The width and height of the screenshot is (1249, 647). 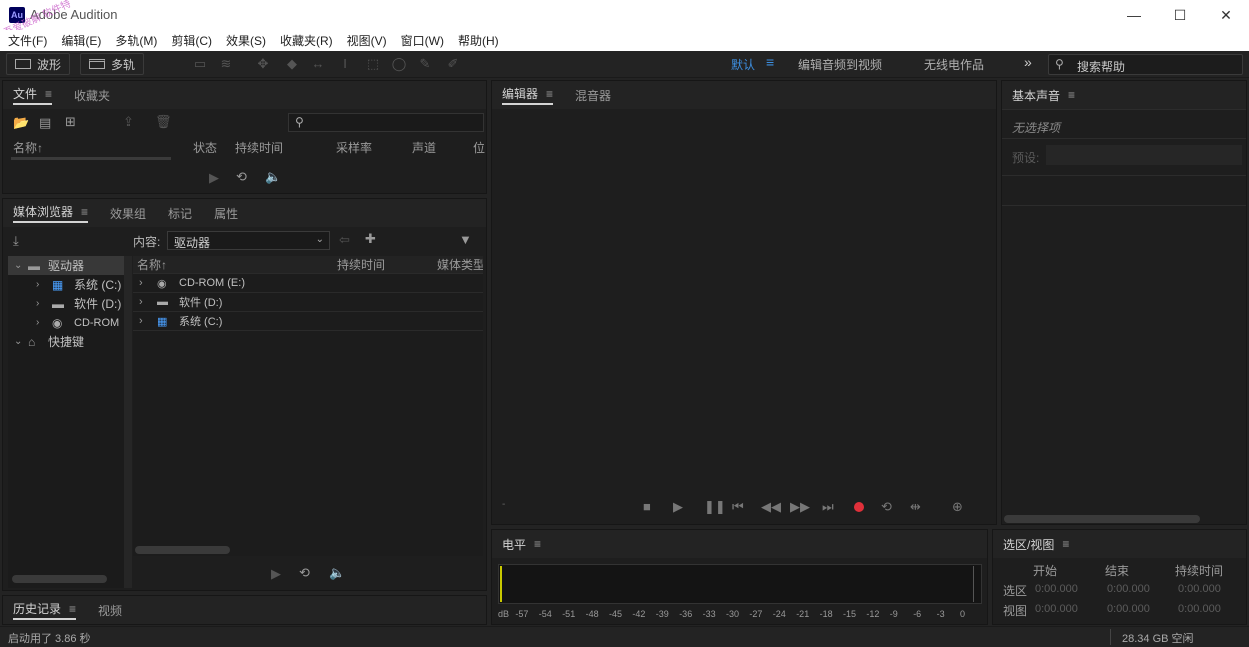 What do you see at coordinates (33, 95) in the screenshot?
I see `tab-files: 文件 ≡` at bounding box center [33, 95].